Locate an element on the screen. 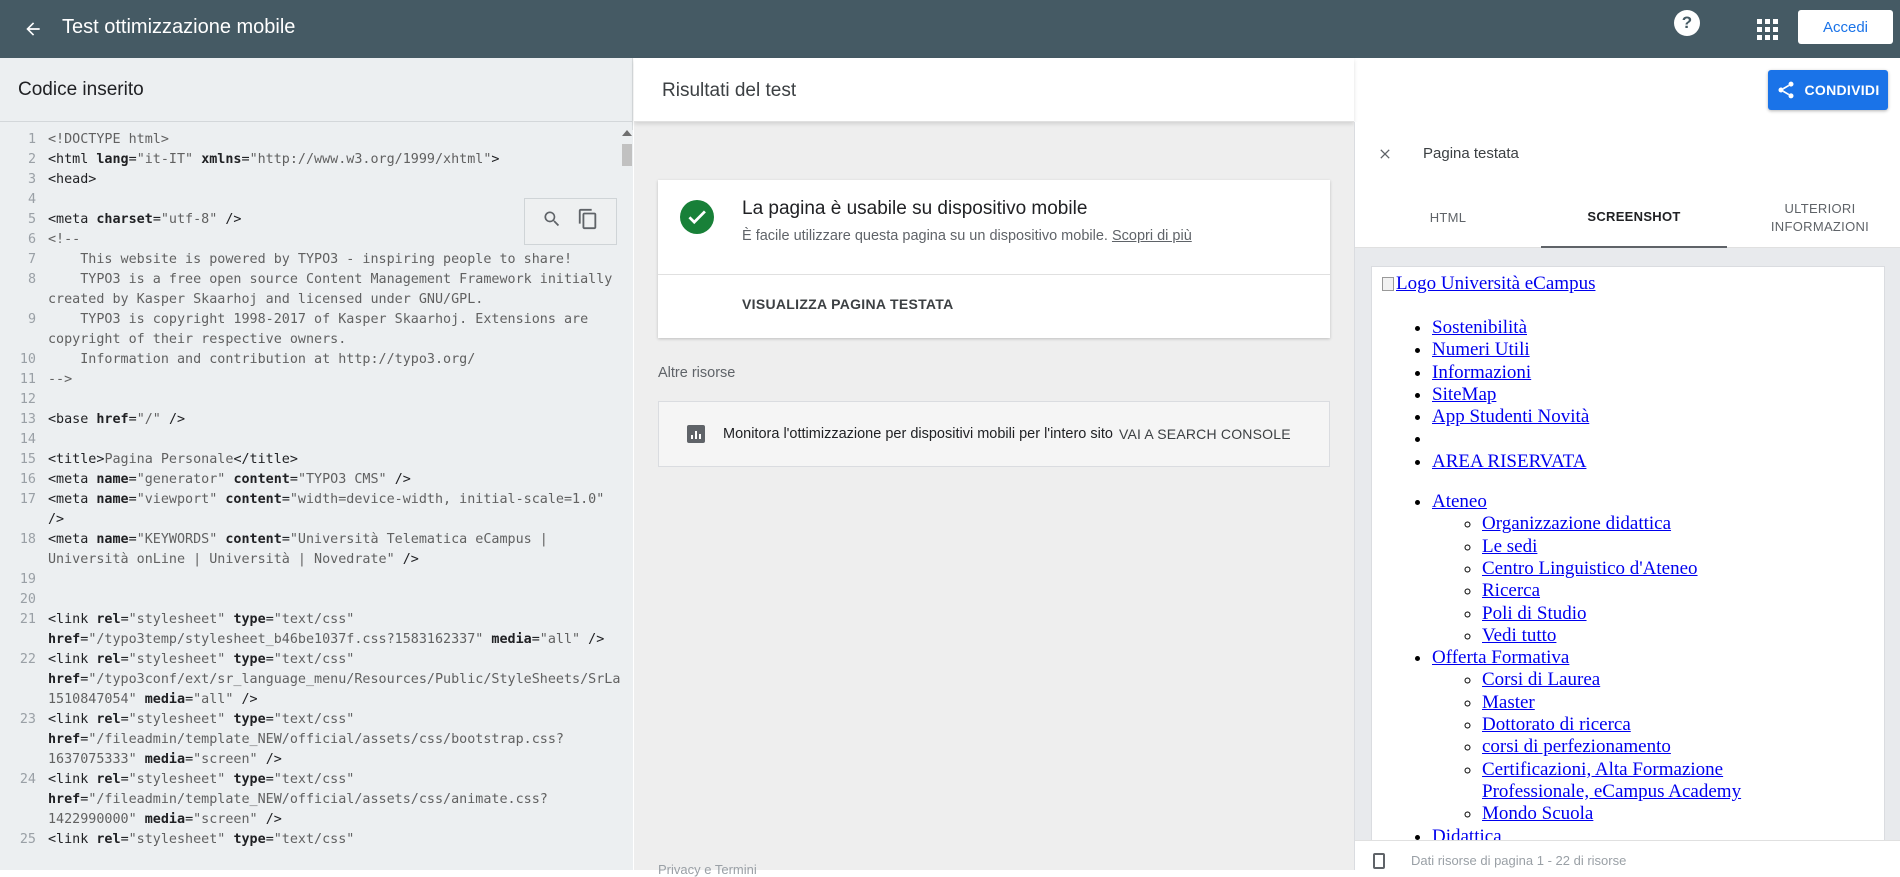  list-link: Vedi tutto is located at coordinates (1519, 635).